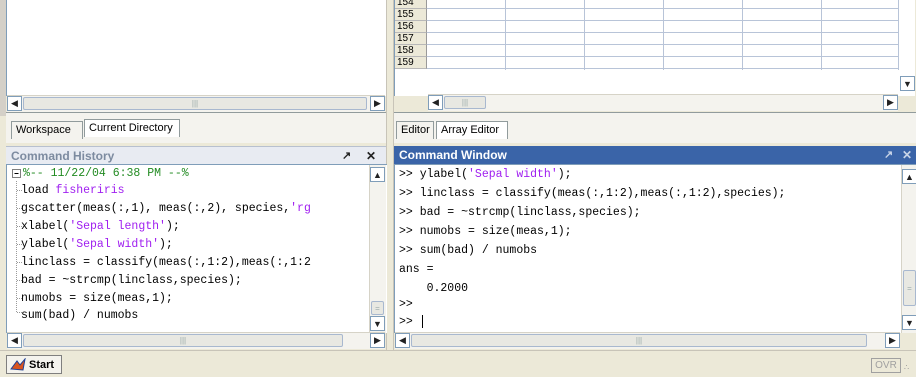  Describe the element at coordinates (485, 174) in the screenshot. I see `command-line: >> ylabel('Sepal width');` at that location.